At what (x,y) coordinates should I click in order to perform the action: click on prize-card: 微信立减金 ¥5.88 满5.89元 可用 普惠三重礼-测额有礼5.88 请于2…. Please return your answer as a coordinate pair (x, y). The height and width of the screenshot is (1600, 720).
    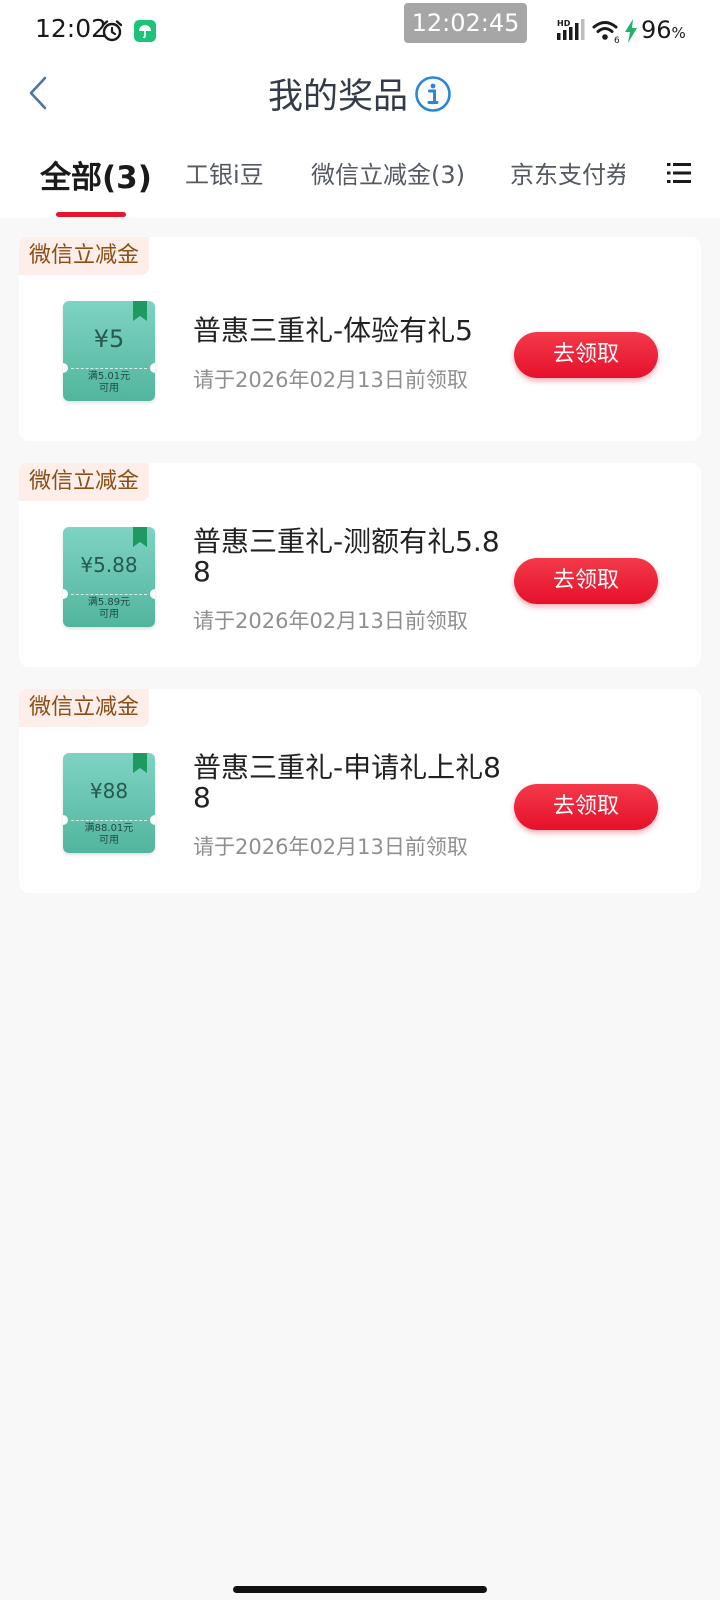
    Looking at the image, I should click on (360, 565).